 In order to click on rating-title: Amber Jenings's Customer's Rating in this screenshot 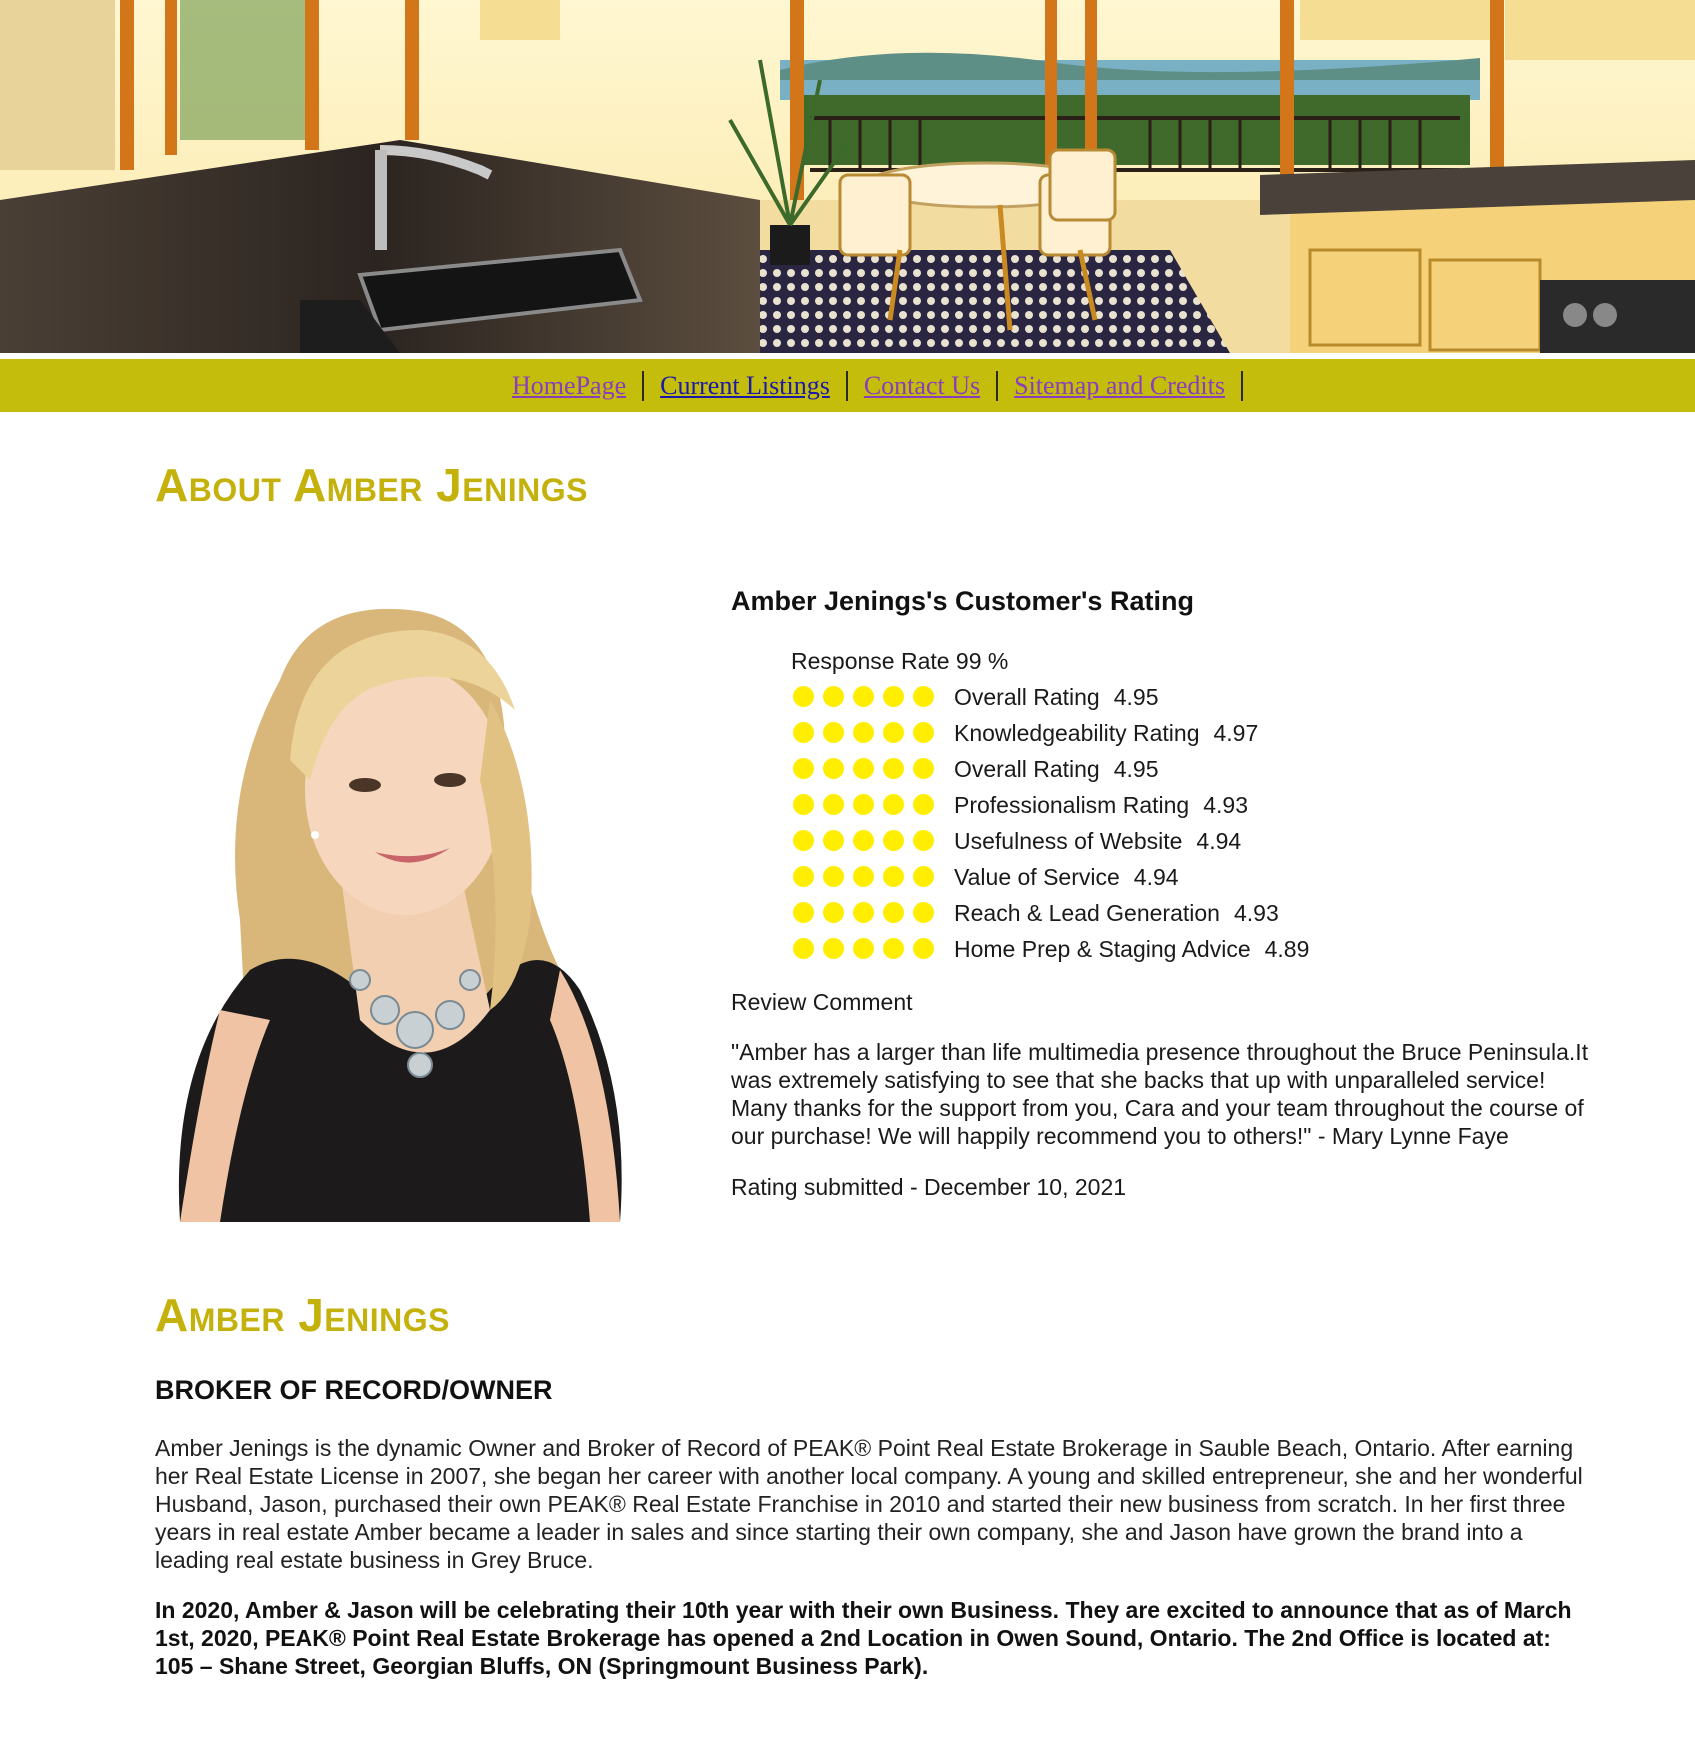, I will do `click(962, 601)`.